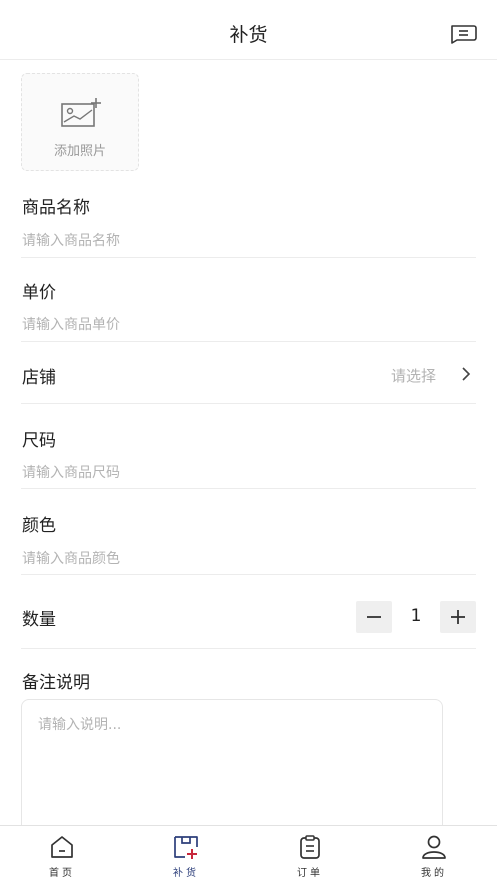 The height and width of the screenshot is (883, 497). Describe the element at coordinates (71, 558) in the screenshot. I see `color-input: 请输入商品颜色` at that location.